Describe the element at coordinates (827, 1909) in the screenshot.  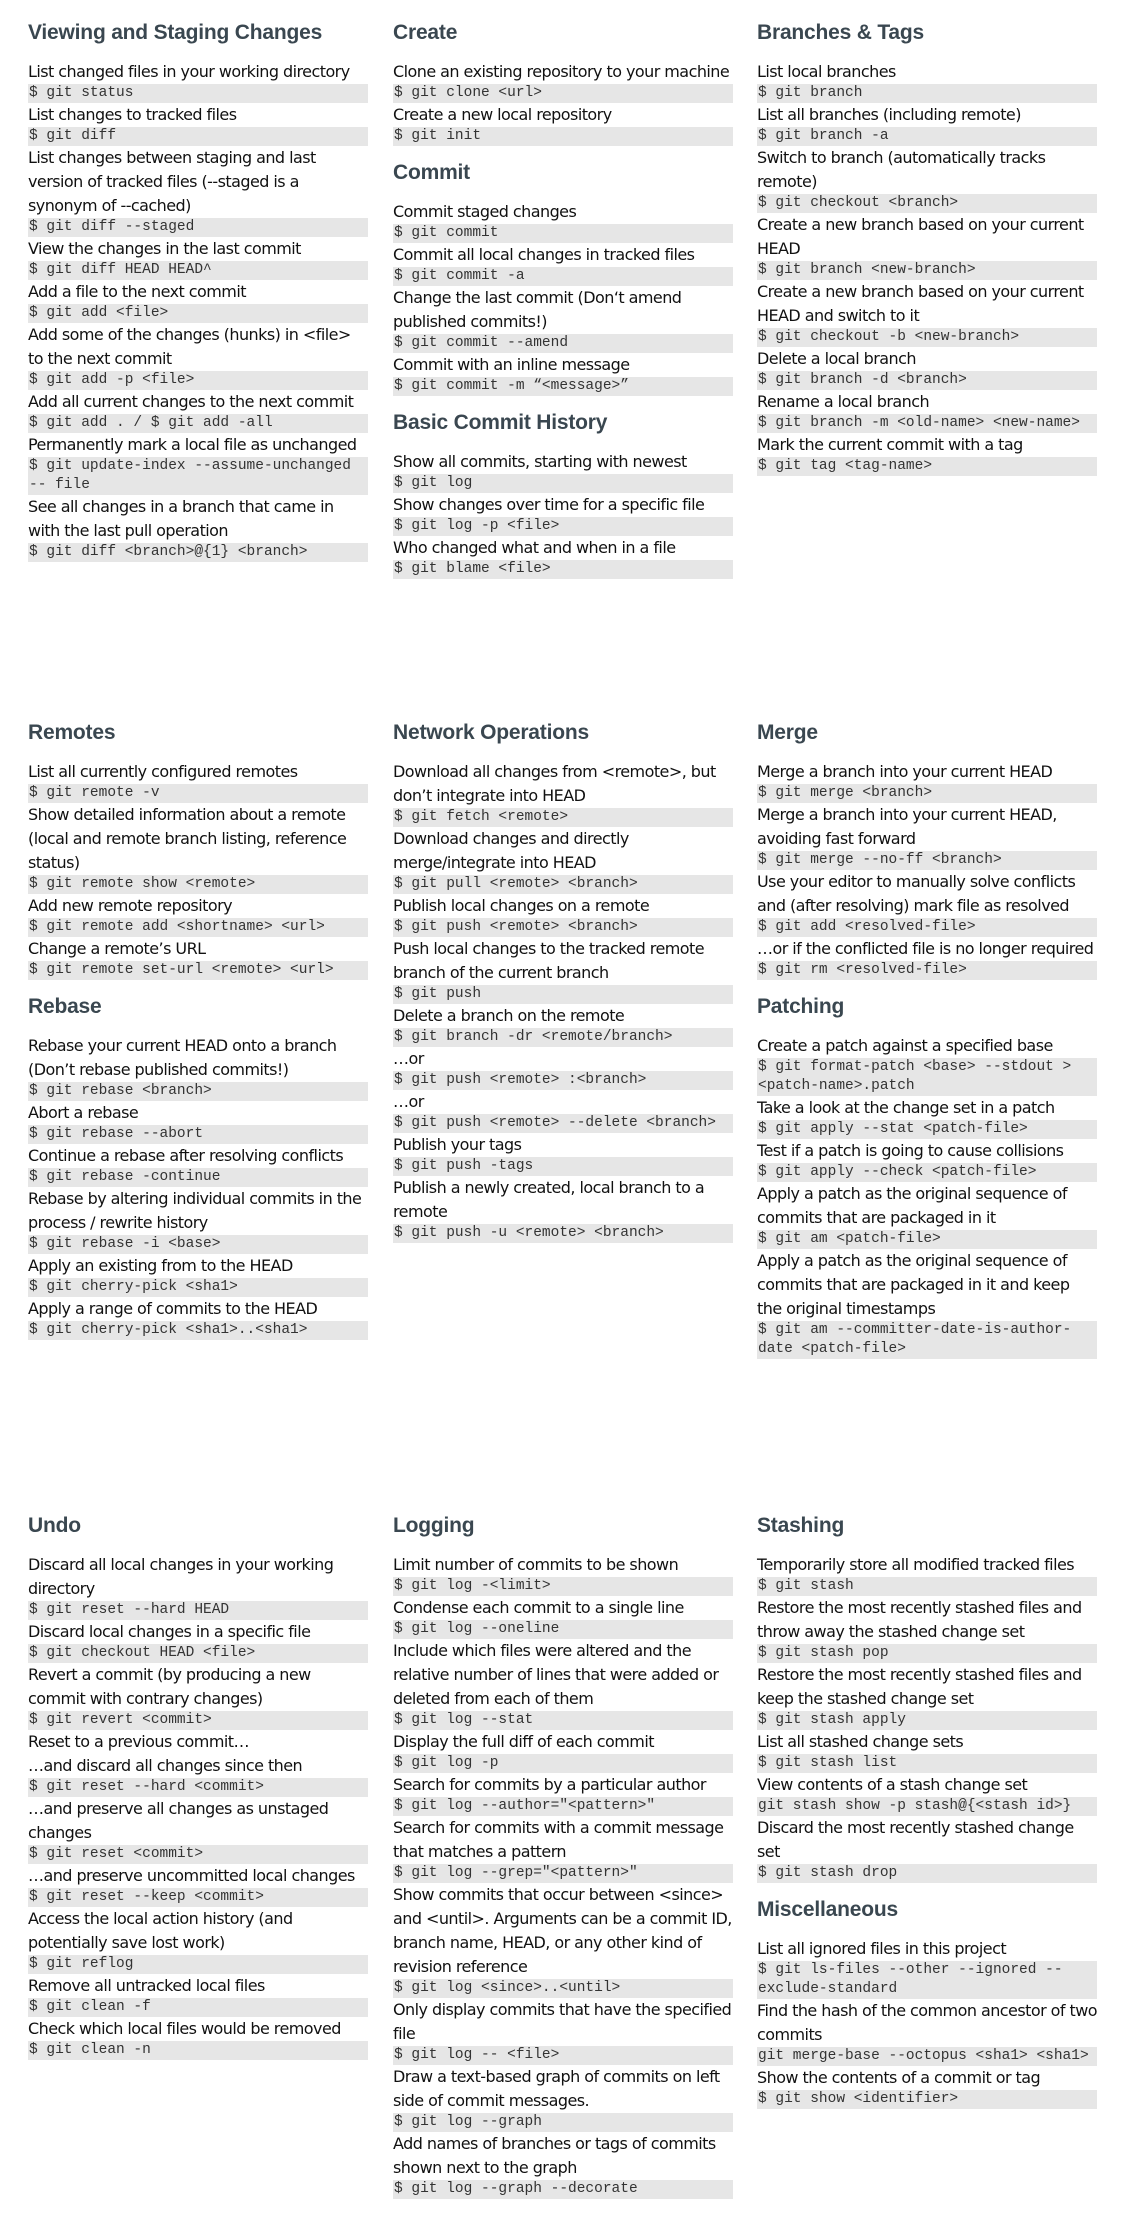
I see `section-title: Miscellaneous` at that location.